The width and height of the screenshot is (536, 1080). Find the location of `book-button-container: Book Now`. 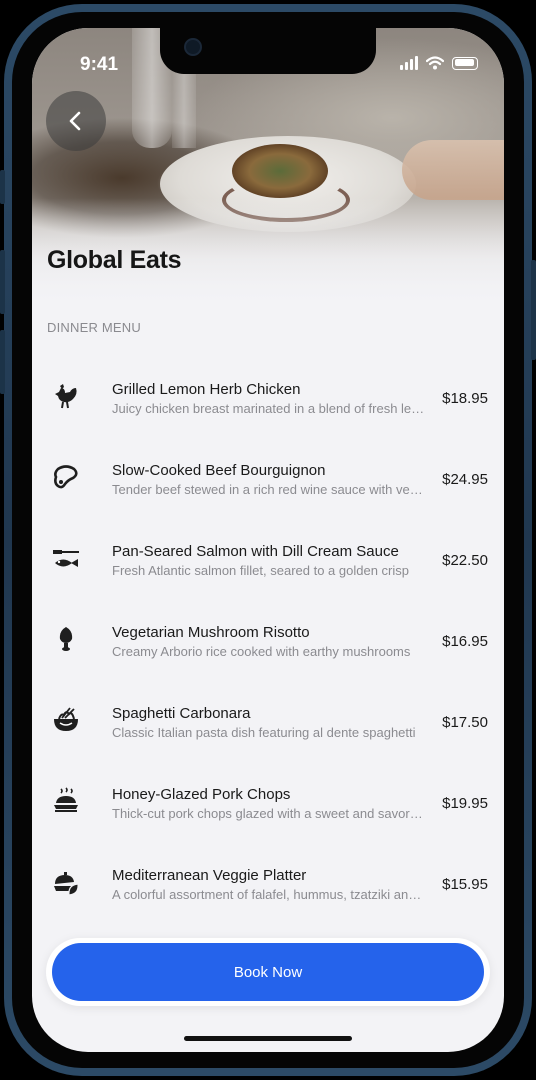

book-button-container: Book Now is located at coordinates (268, 972).